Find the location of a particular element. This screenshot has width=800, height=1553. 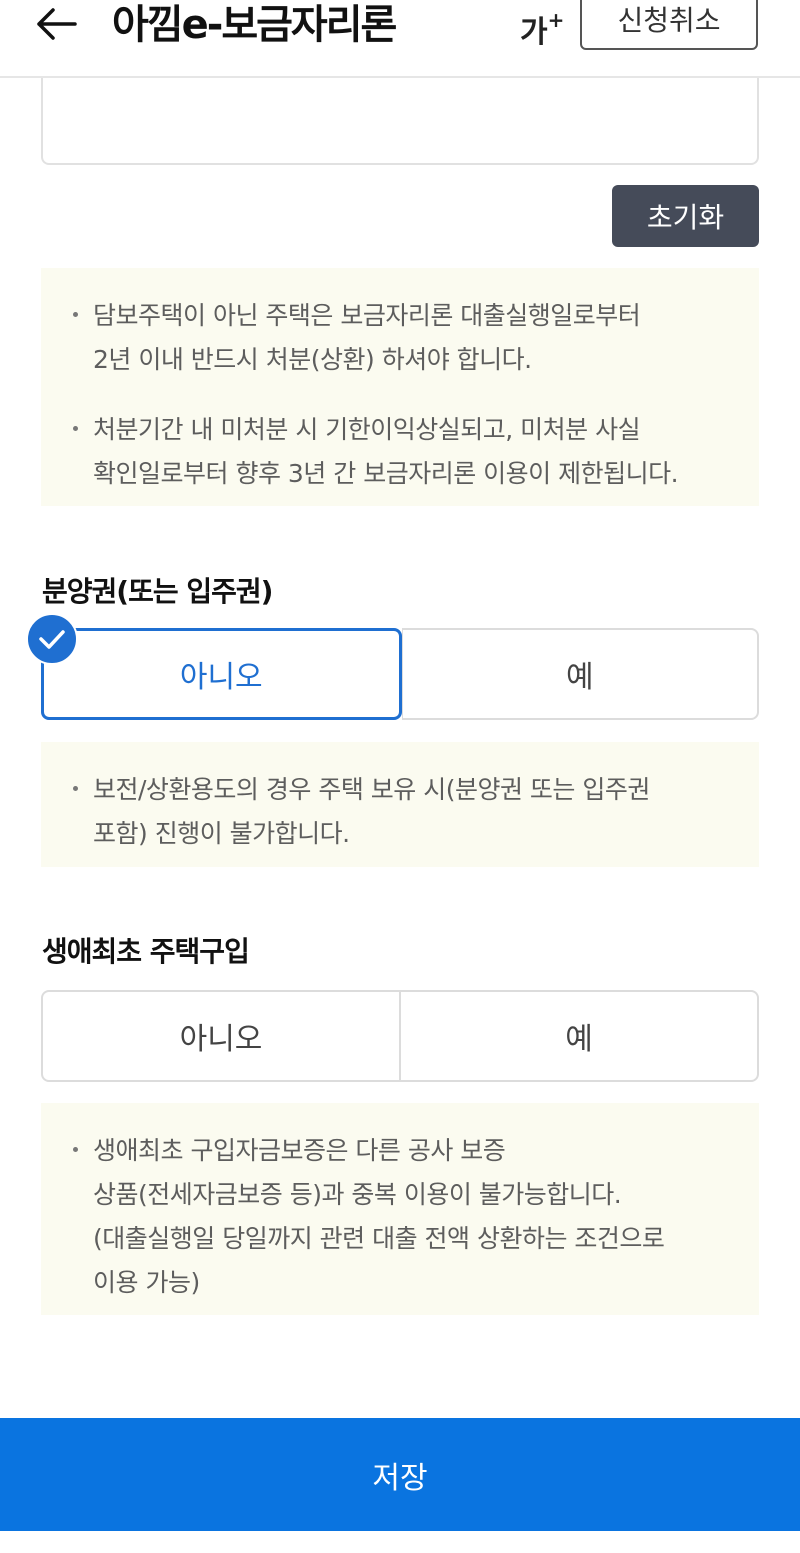

notice-text: 담보주택이 아닌 주택은 보금자리론 대출실행일로부터 is located at coordinates (367, 315).